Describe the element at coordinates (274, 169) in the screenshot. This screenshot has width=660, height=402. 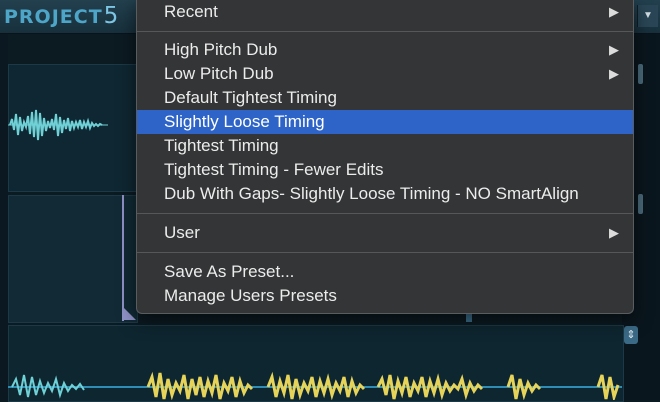
I see `menu-item-label: Tightest Timing - Fewer Edits` at that location.